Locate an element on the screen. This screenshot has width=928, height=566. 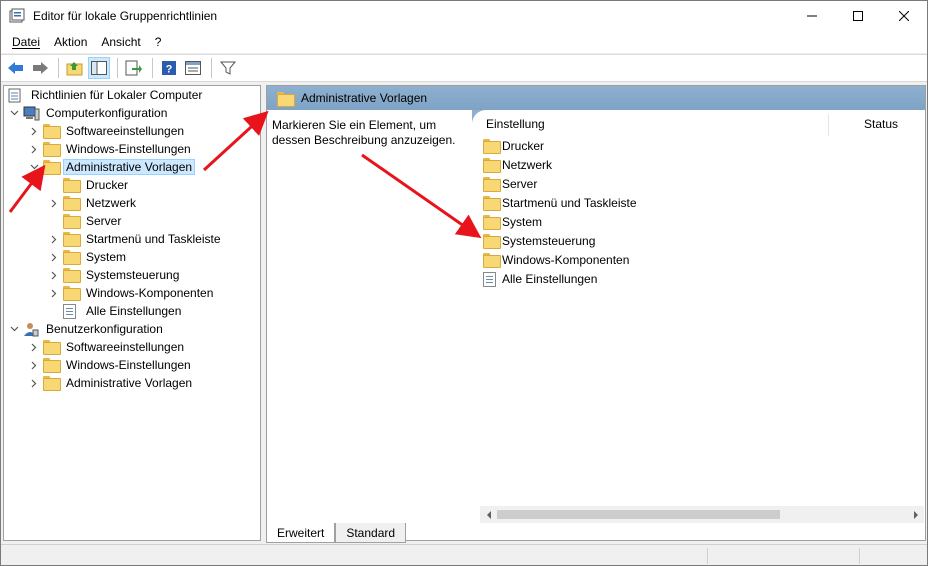
tab-standard: Standard is located at coordinates (371, 533).